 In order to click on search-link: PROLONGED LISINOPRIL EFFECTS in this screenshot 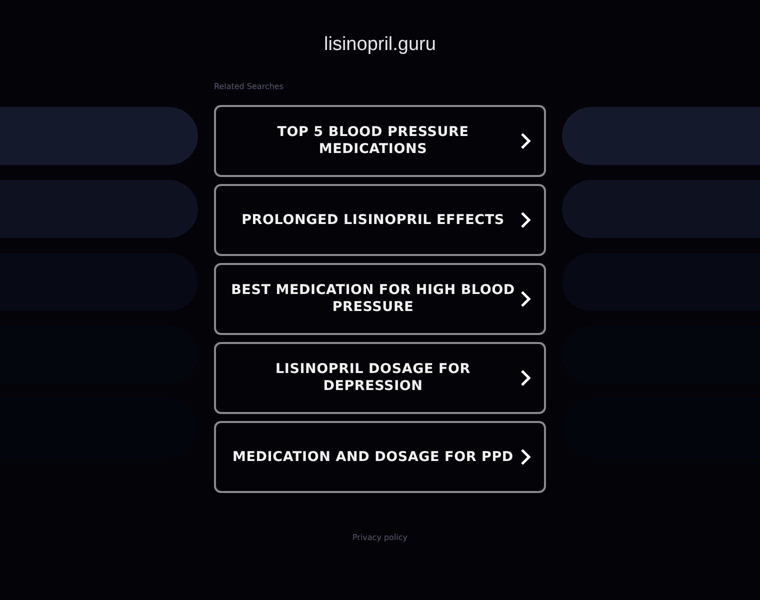, I will do `click(380, 220)`.